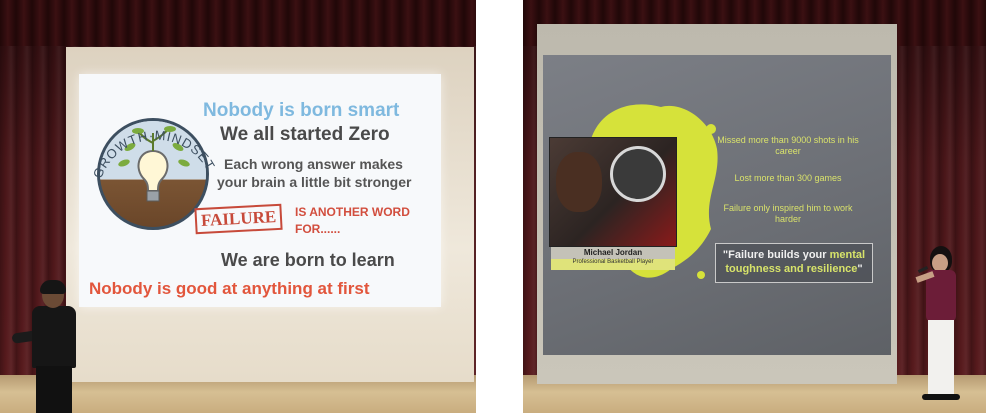  I want to click on quote-text: "Failure builds your, so click(776, 255).